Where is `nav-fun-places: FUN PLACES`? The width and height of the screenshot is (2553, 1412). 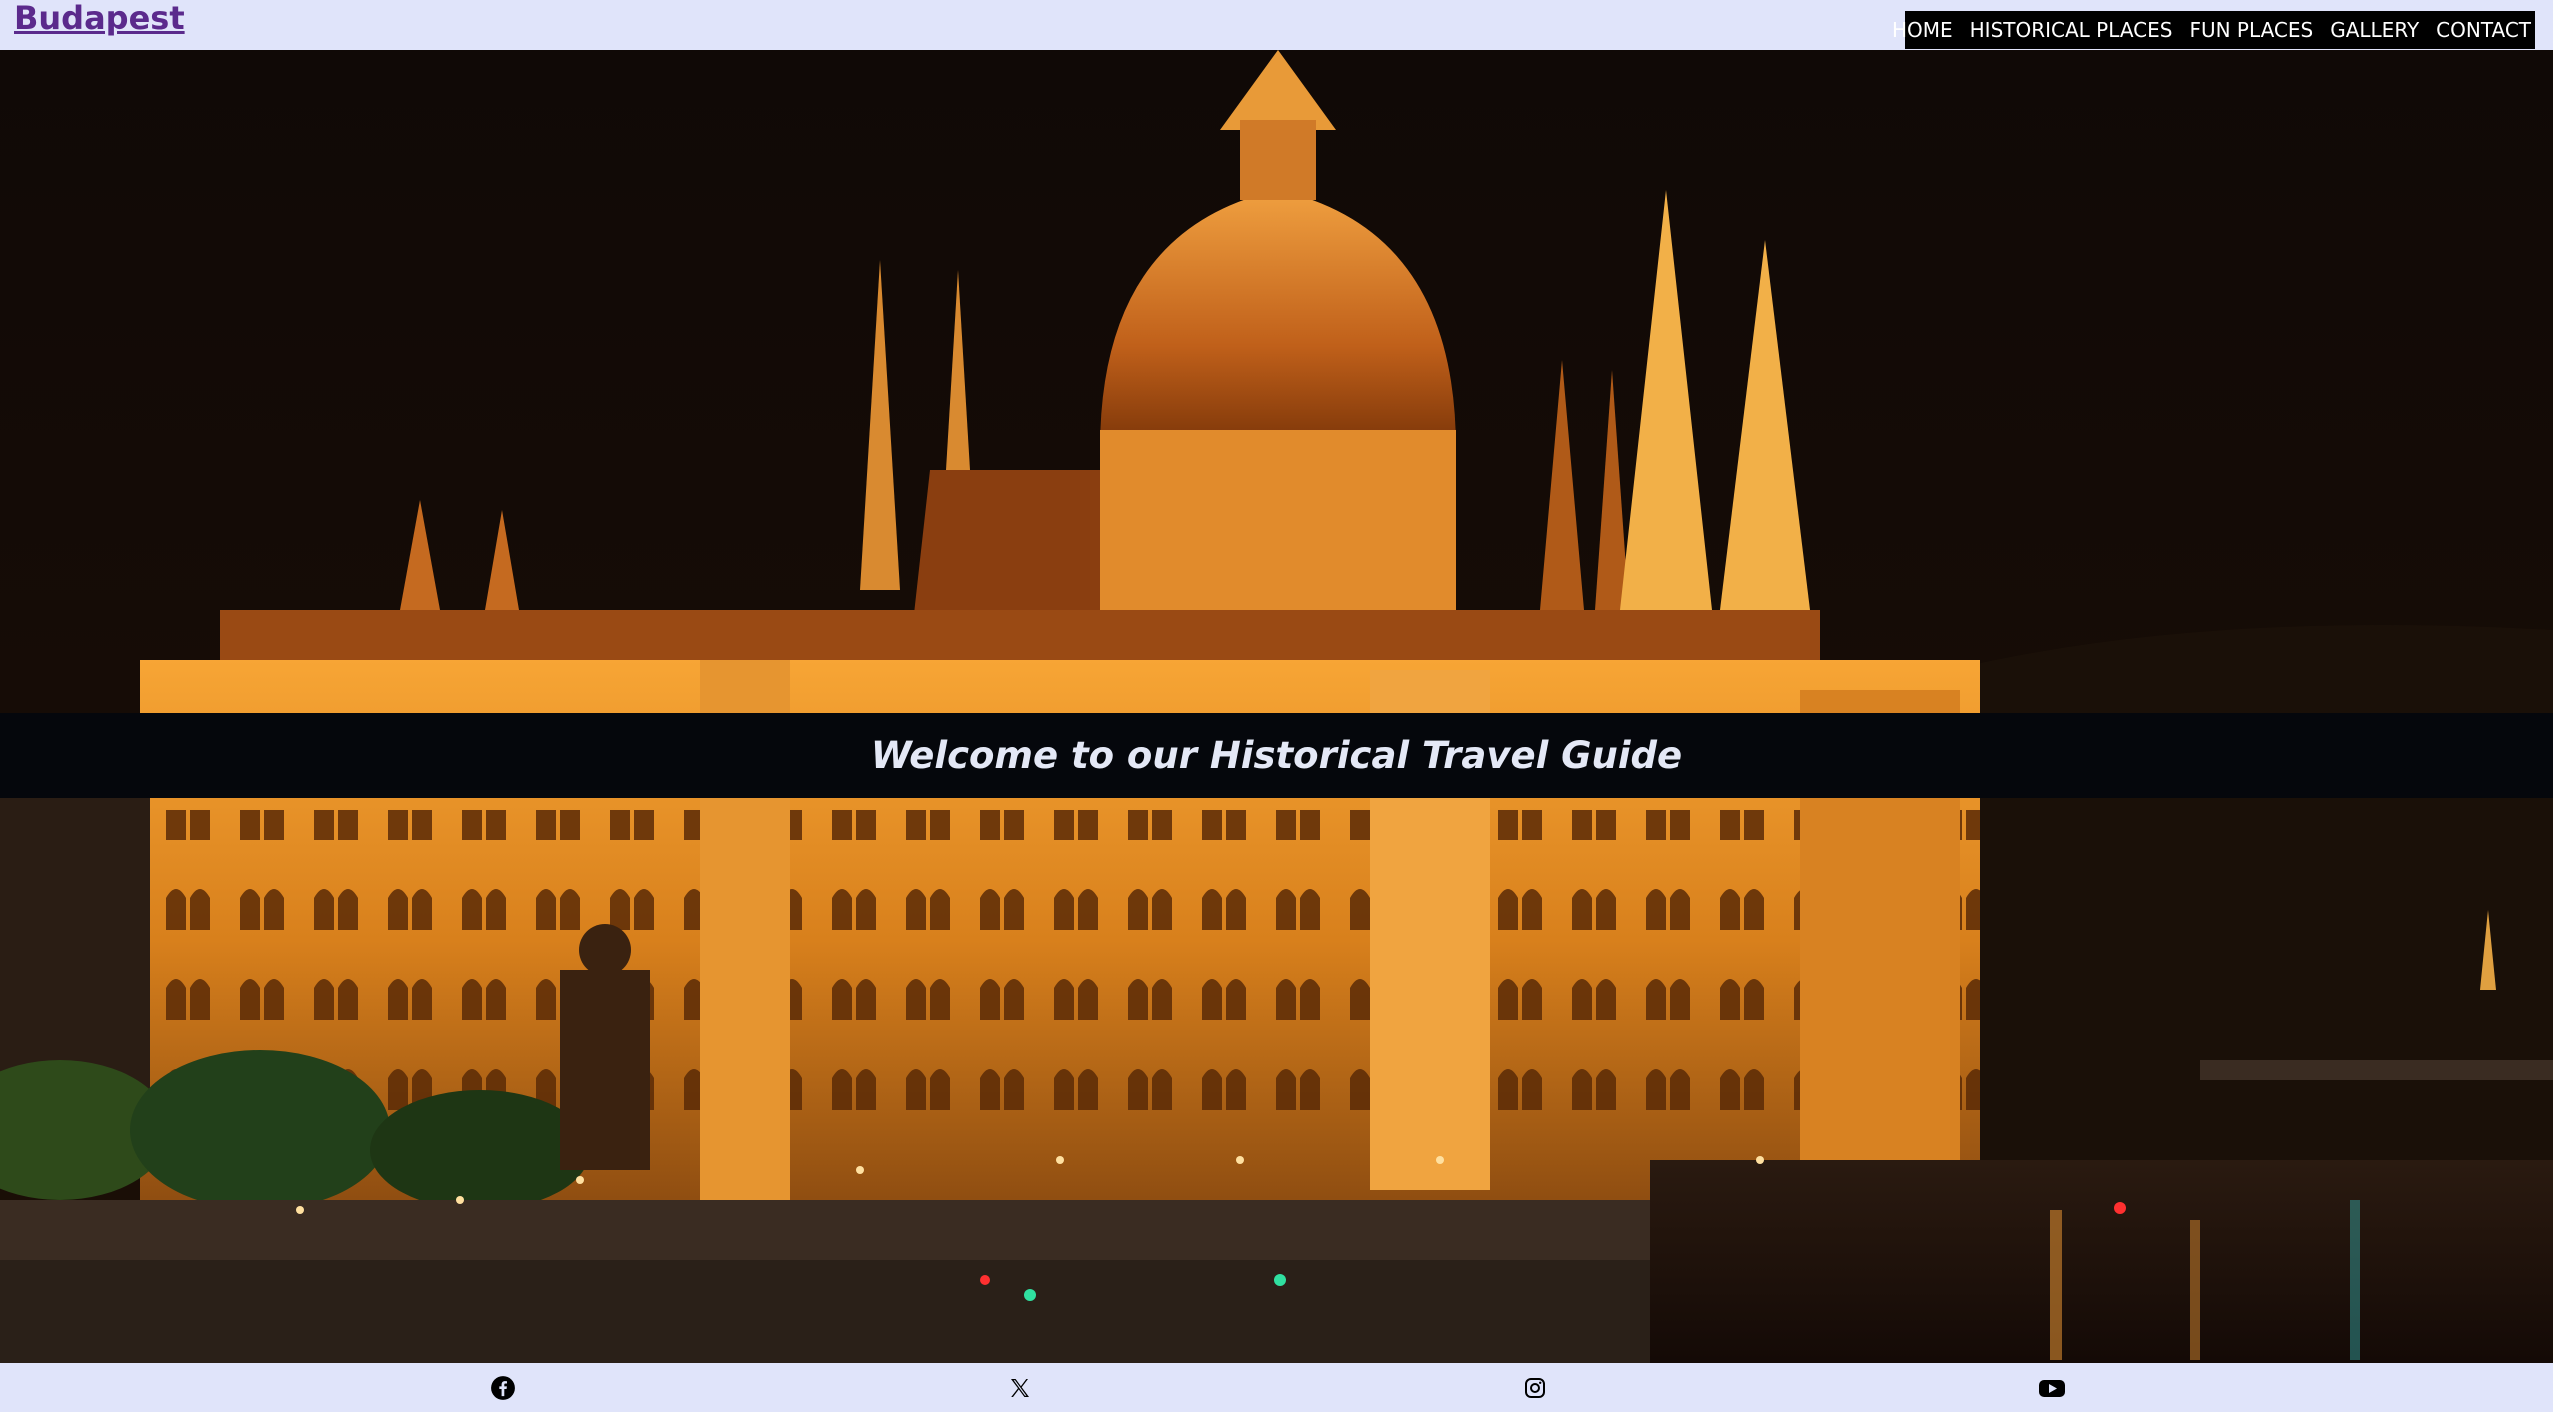
nav-fun-places: FUN PLACES is located at coordinates (2251, 30).